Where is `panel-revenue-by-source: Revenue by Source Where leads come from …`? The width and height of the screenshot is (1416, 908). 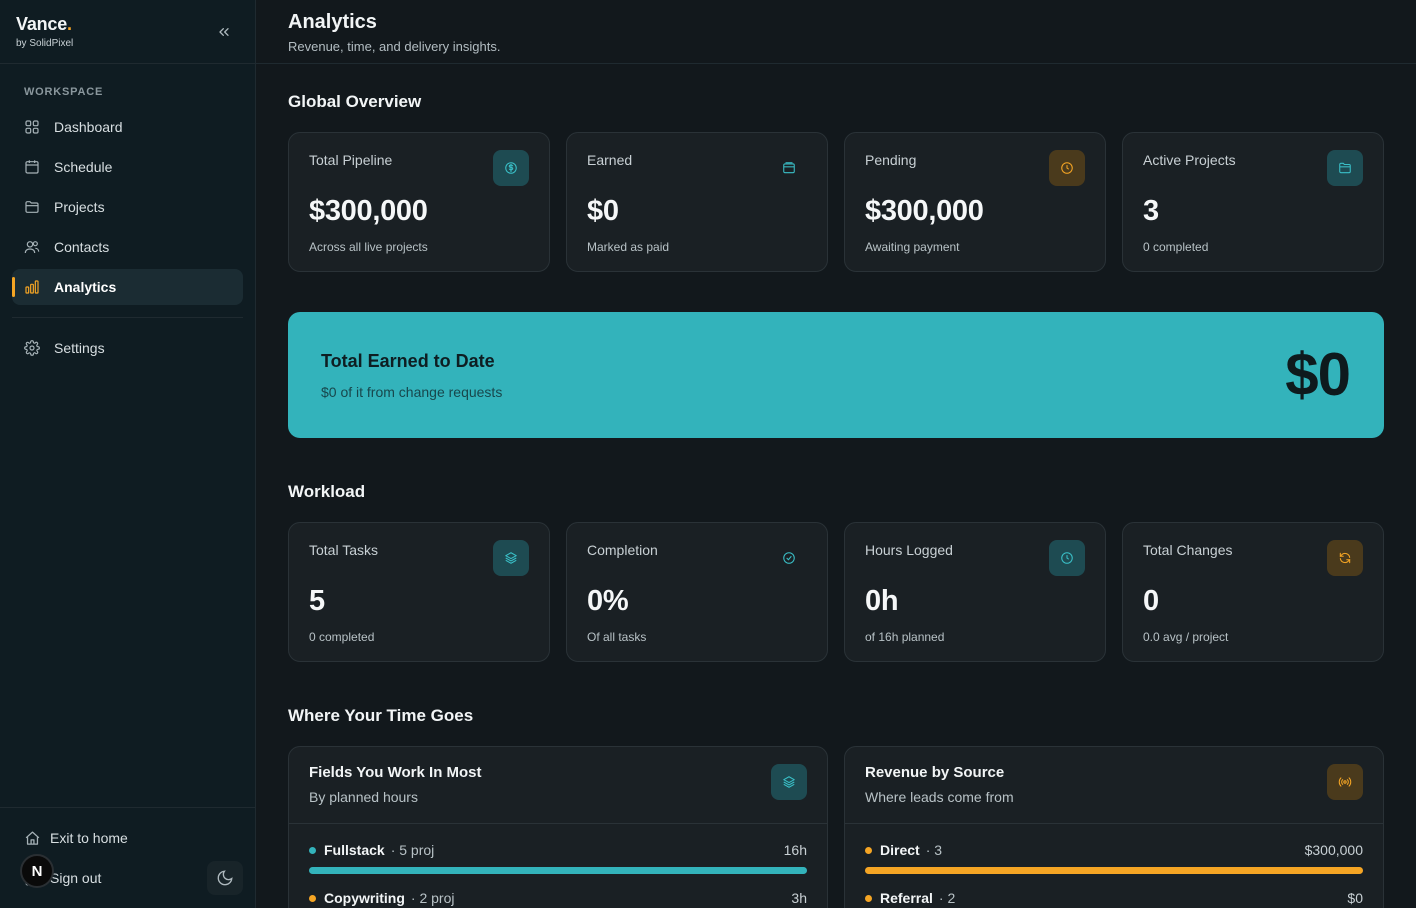 panel-revenue-by-source: Revenue by Source Where leads come from … is located at coordinates (1114, 827).